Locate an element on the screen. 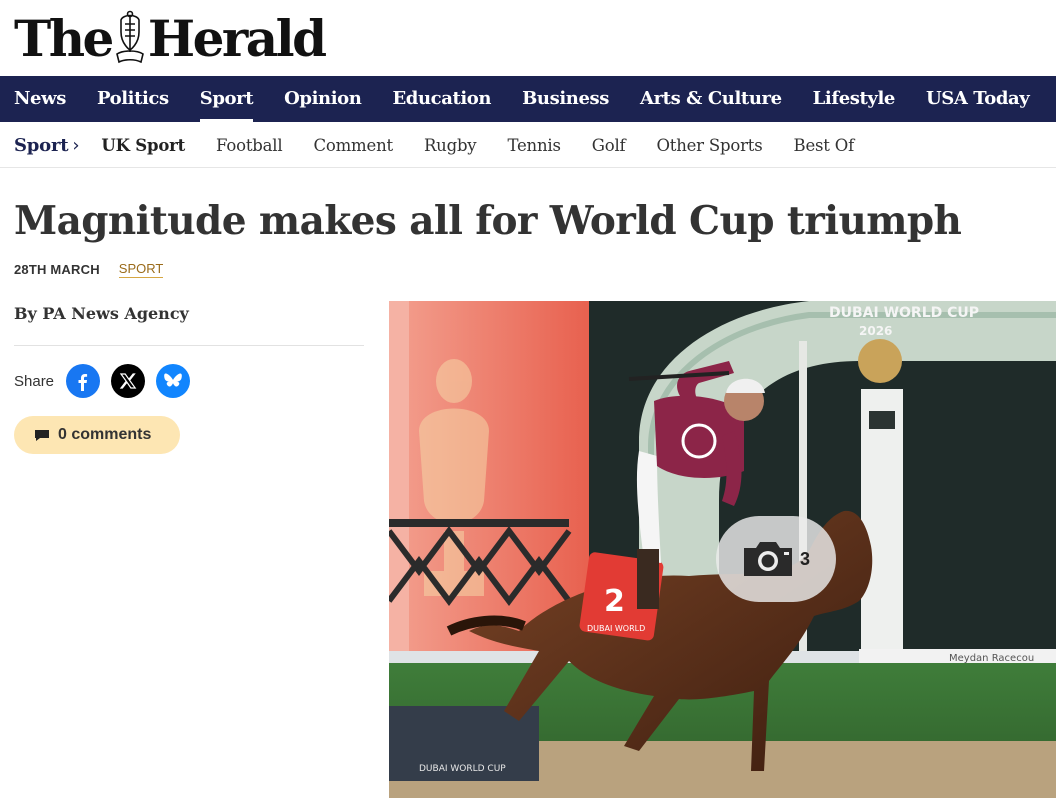 The height and width of the screenshot is (798, 1056). subnav-item-best-of: Best Of is located at coordinates (824, 145).